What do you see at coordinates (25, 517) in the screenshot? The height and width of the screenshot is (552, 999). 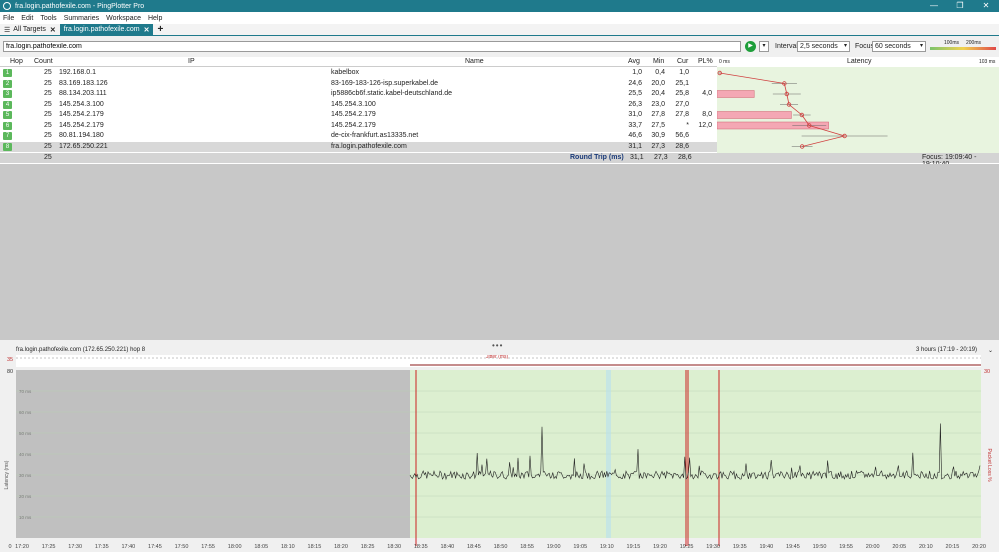 I see `y-tick-label: 10 ms` at bounding box center [25, 517].